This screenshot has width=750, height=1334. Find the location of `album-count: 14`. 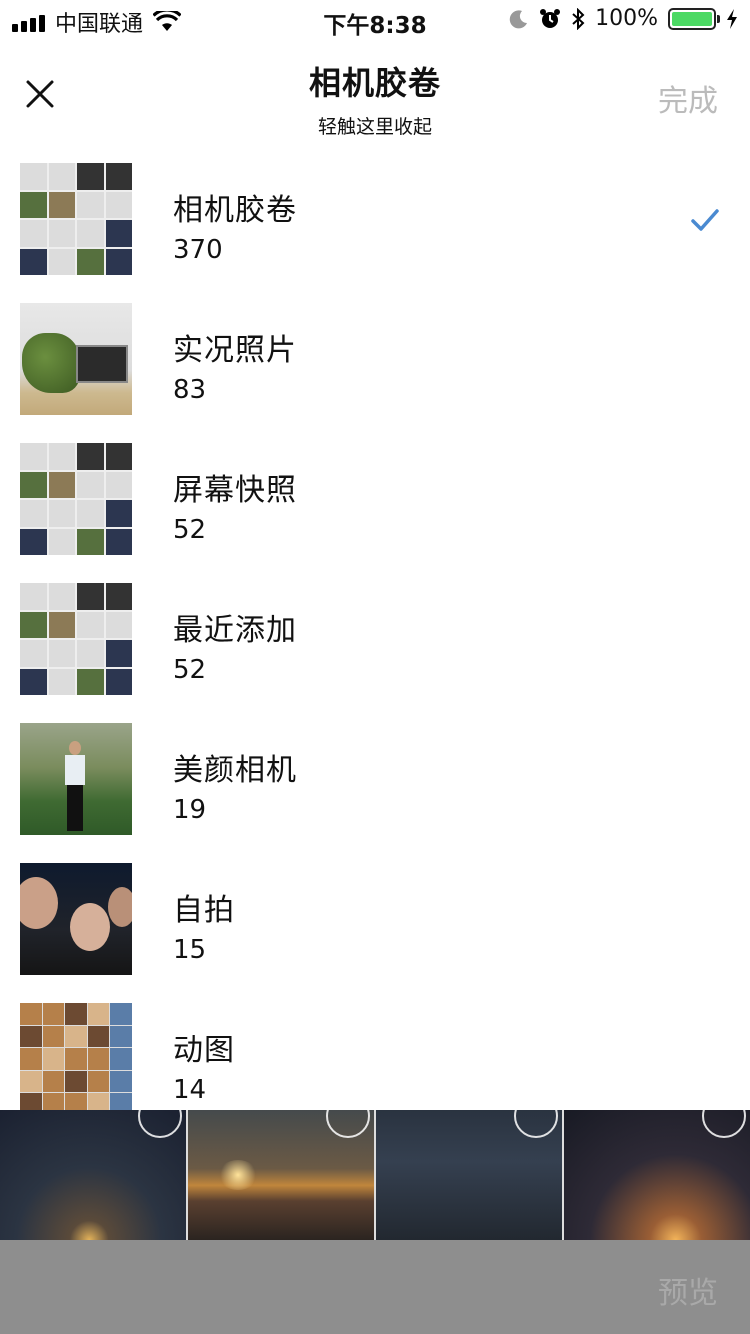

album-count: 14 is located at coordinates (190, 1090).